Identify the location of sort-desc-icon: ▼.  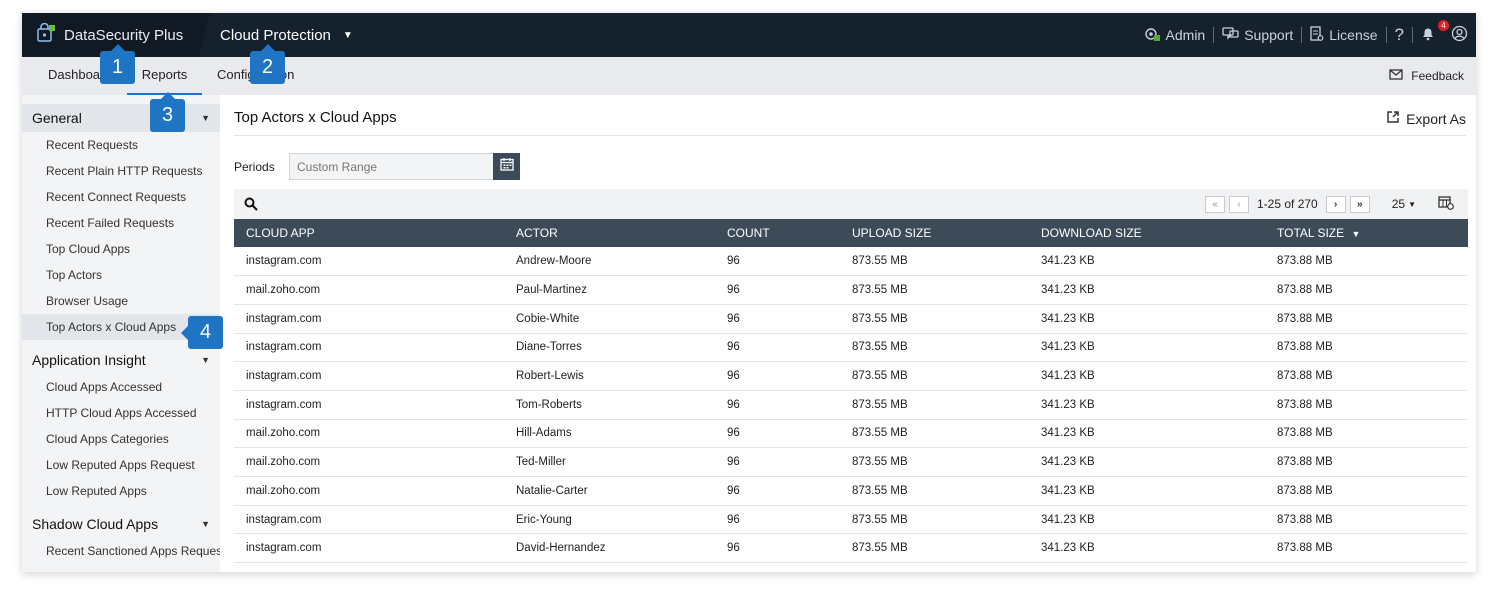
(1356, 234).